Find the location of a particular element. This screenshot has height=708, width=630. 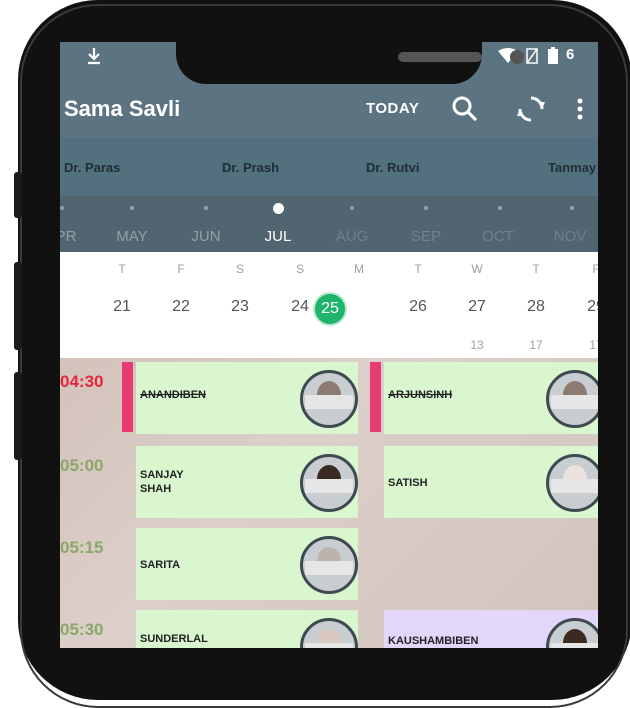

search-icon is located at coordinates (465, 109).